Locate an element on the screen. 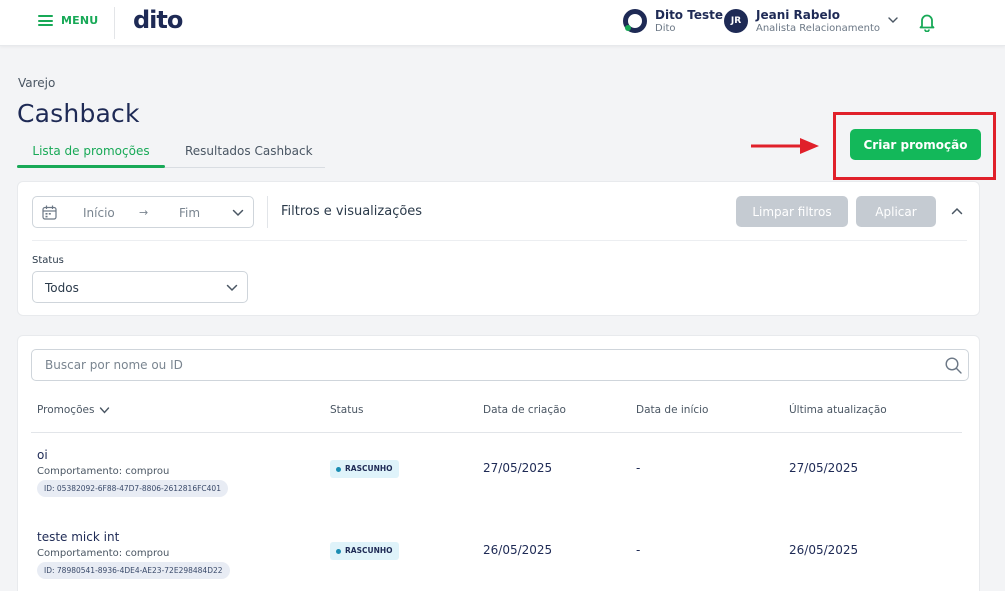  created-date: 27/05/2025 is located at coordinates (518, 468).